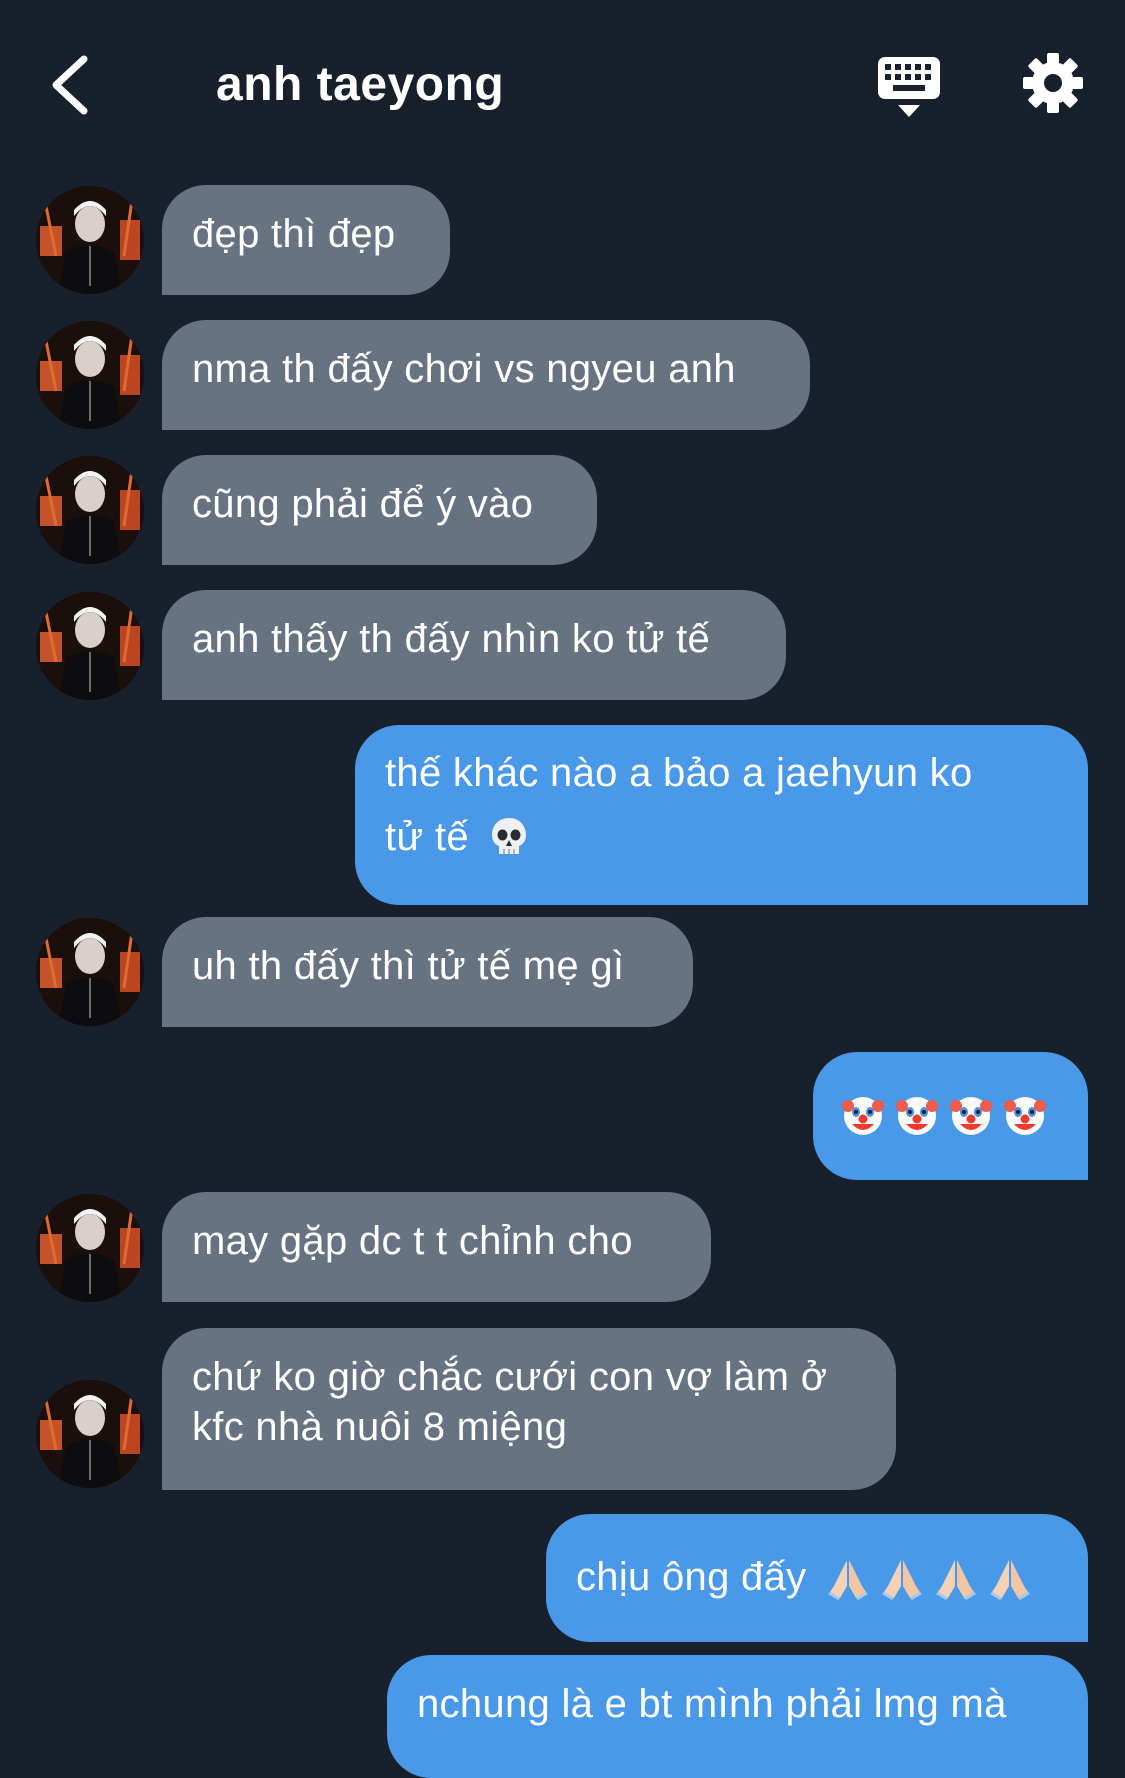 The image size is (1125, 1778). I want to click on chat-header: anh taeyong, so click(562, 80).